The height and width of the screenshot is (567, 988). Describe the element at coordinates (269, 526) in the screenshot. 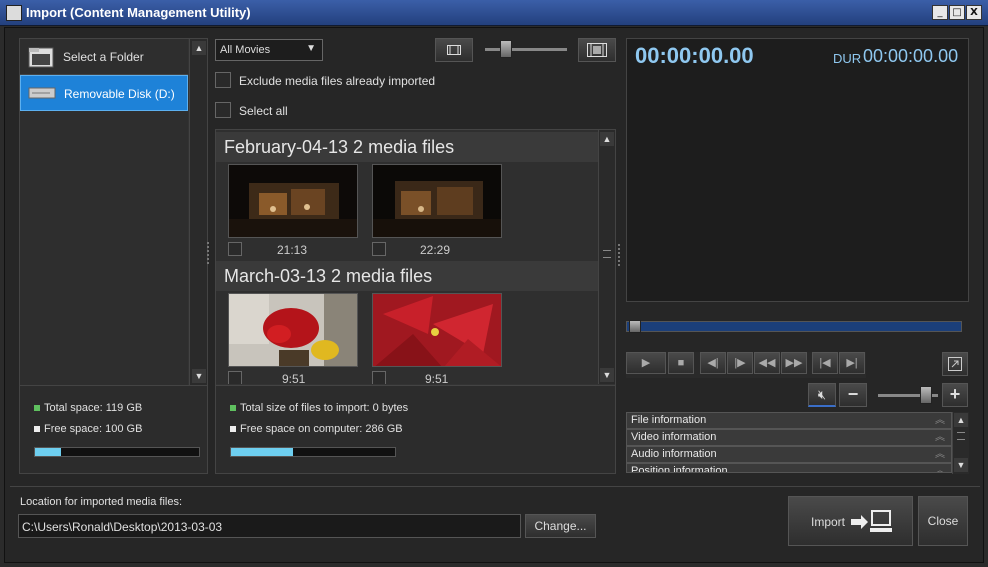

I see `location-path-field: C:\Users\Ronald\Desktop\2013-03-03` at that location.